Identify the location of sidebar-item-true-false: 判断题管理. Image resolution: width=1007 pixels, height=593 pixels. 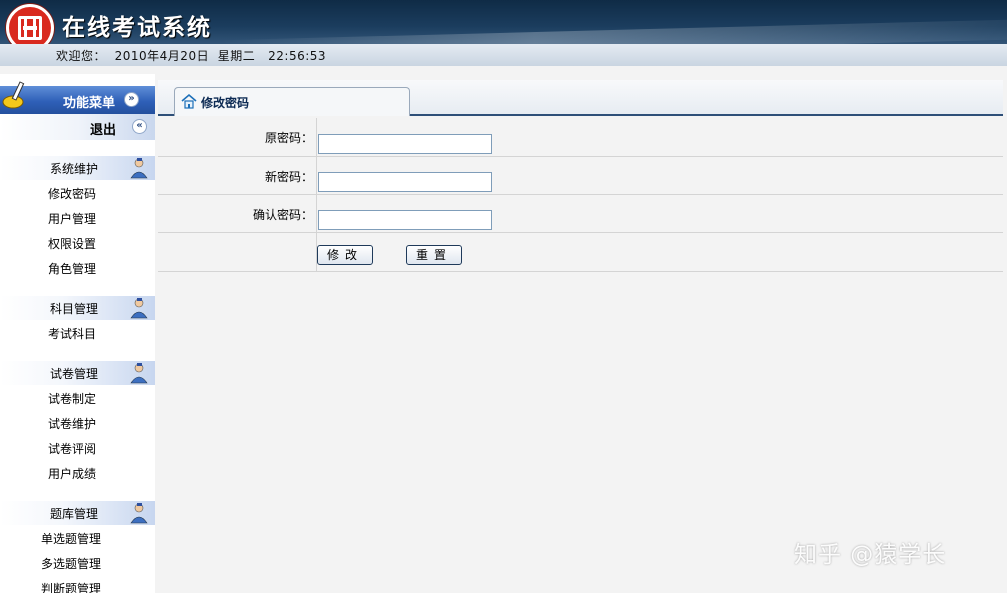
(71, 586).